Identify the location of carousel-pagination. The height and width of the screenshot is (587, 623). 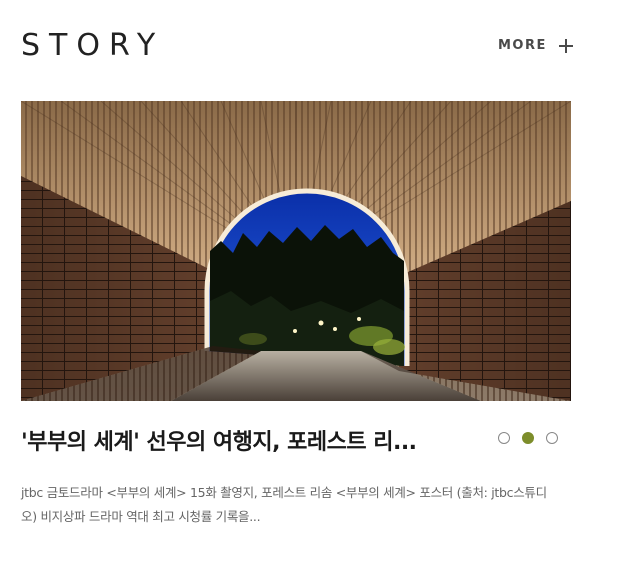
(528, 438).